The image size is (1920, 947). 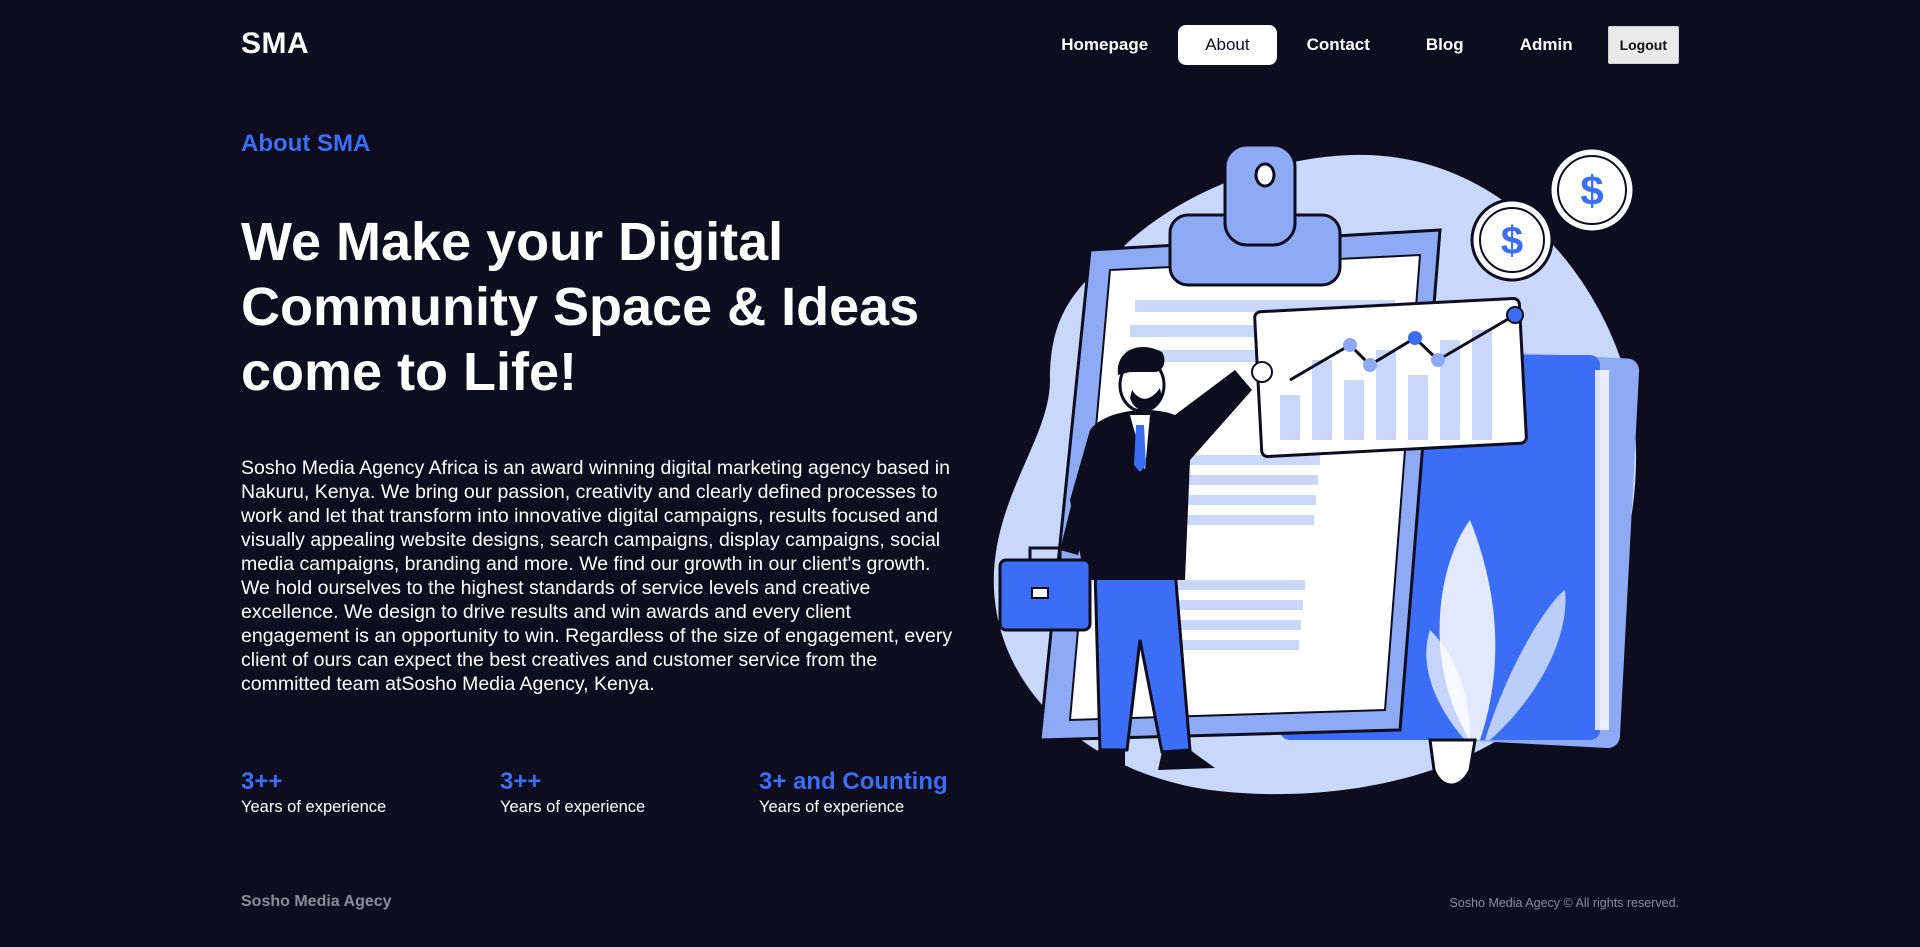 I want to click on main-nav: Homepage About Contact Blog Admin Logout, so click(x=1356, y=45).